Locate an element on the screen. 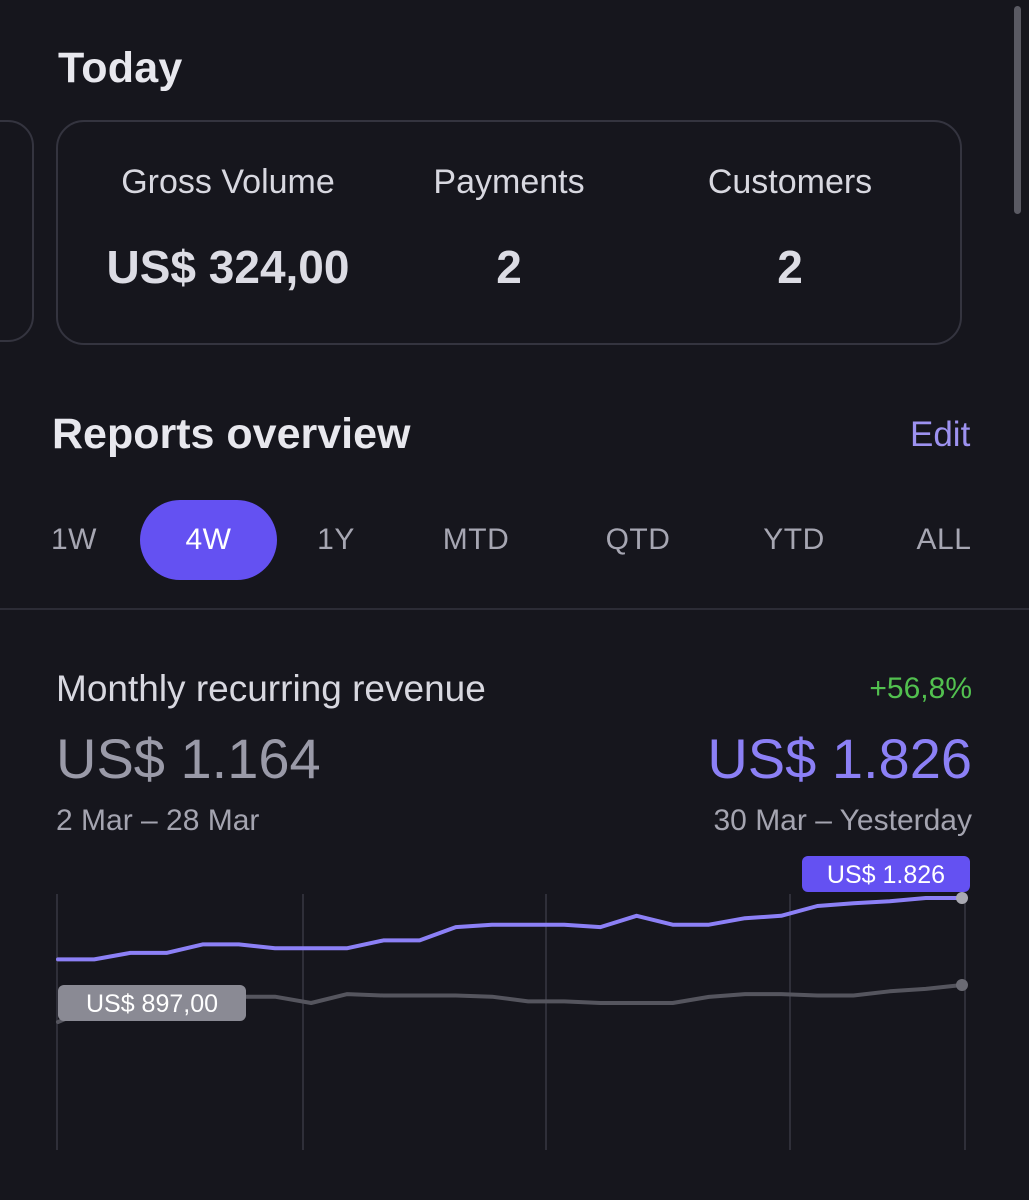  today-title: Today is located at coordinates (120, 68).